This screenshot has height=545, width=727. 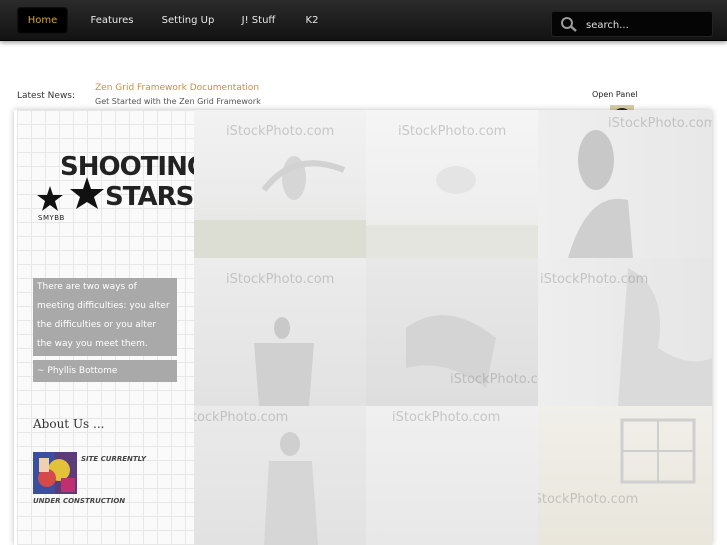 What do you see at coordinates (46, 96) in the screenshot?
I see `latest-news-label: Latest News:` at bounding box center [46, 96].